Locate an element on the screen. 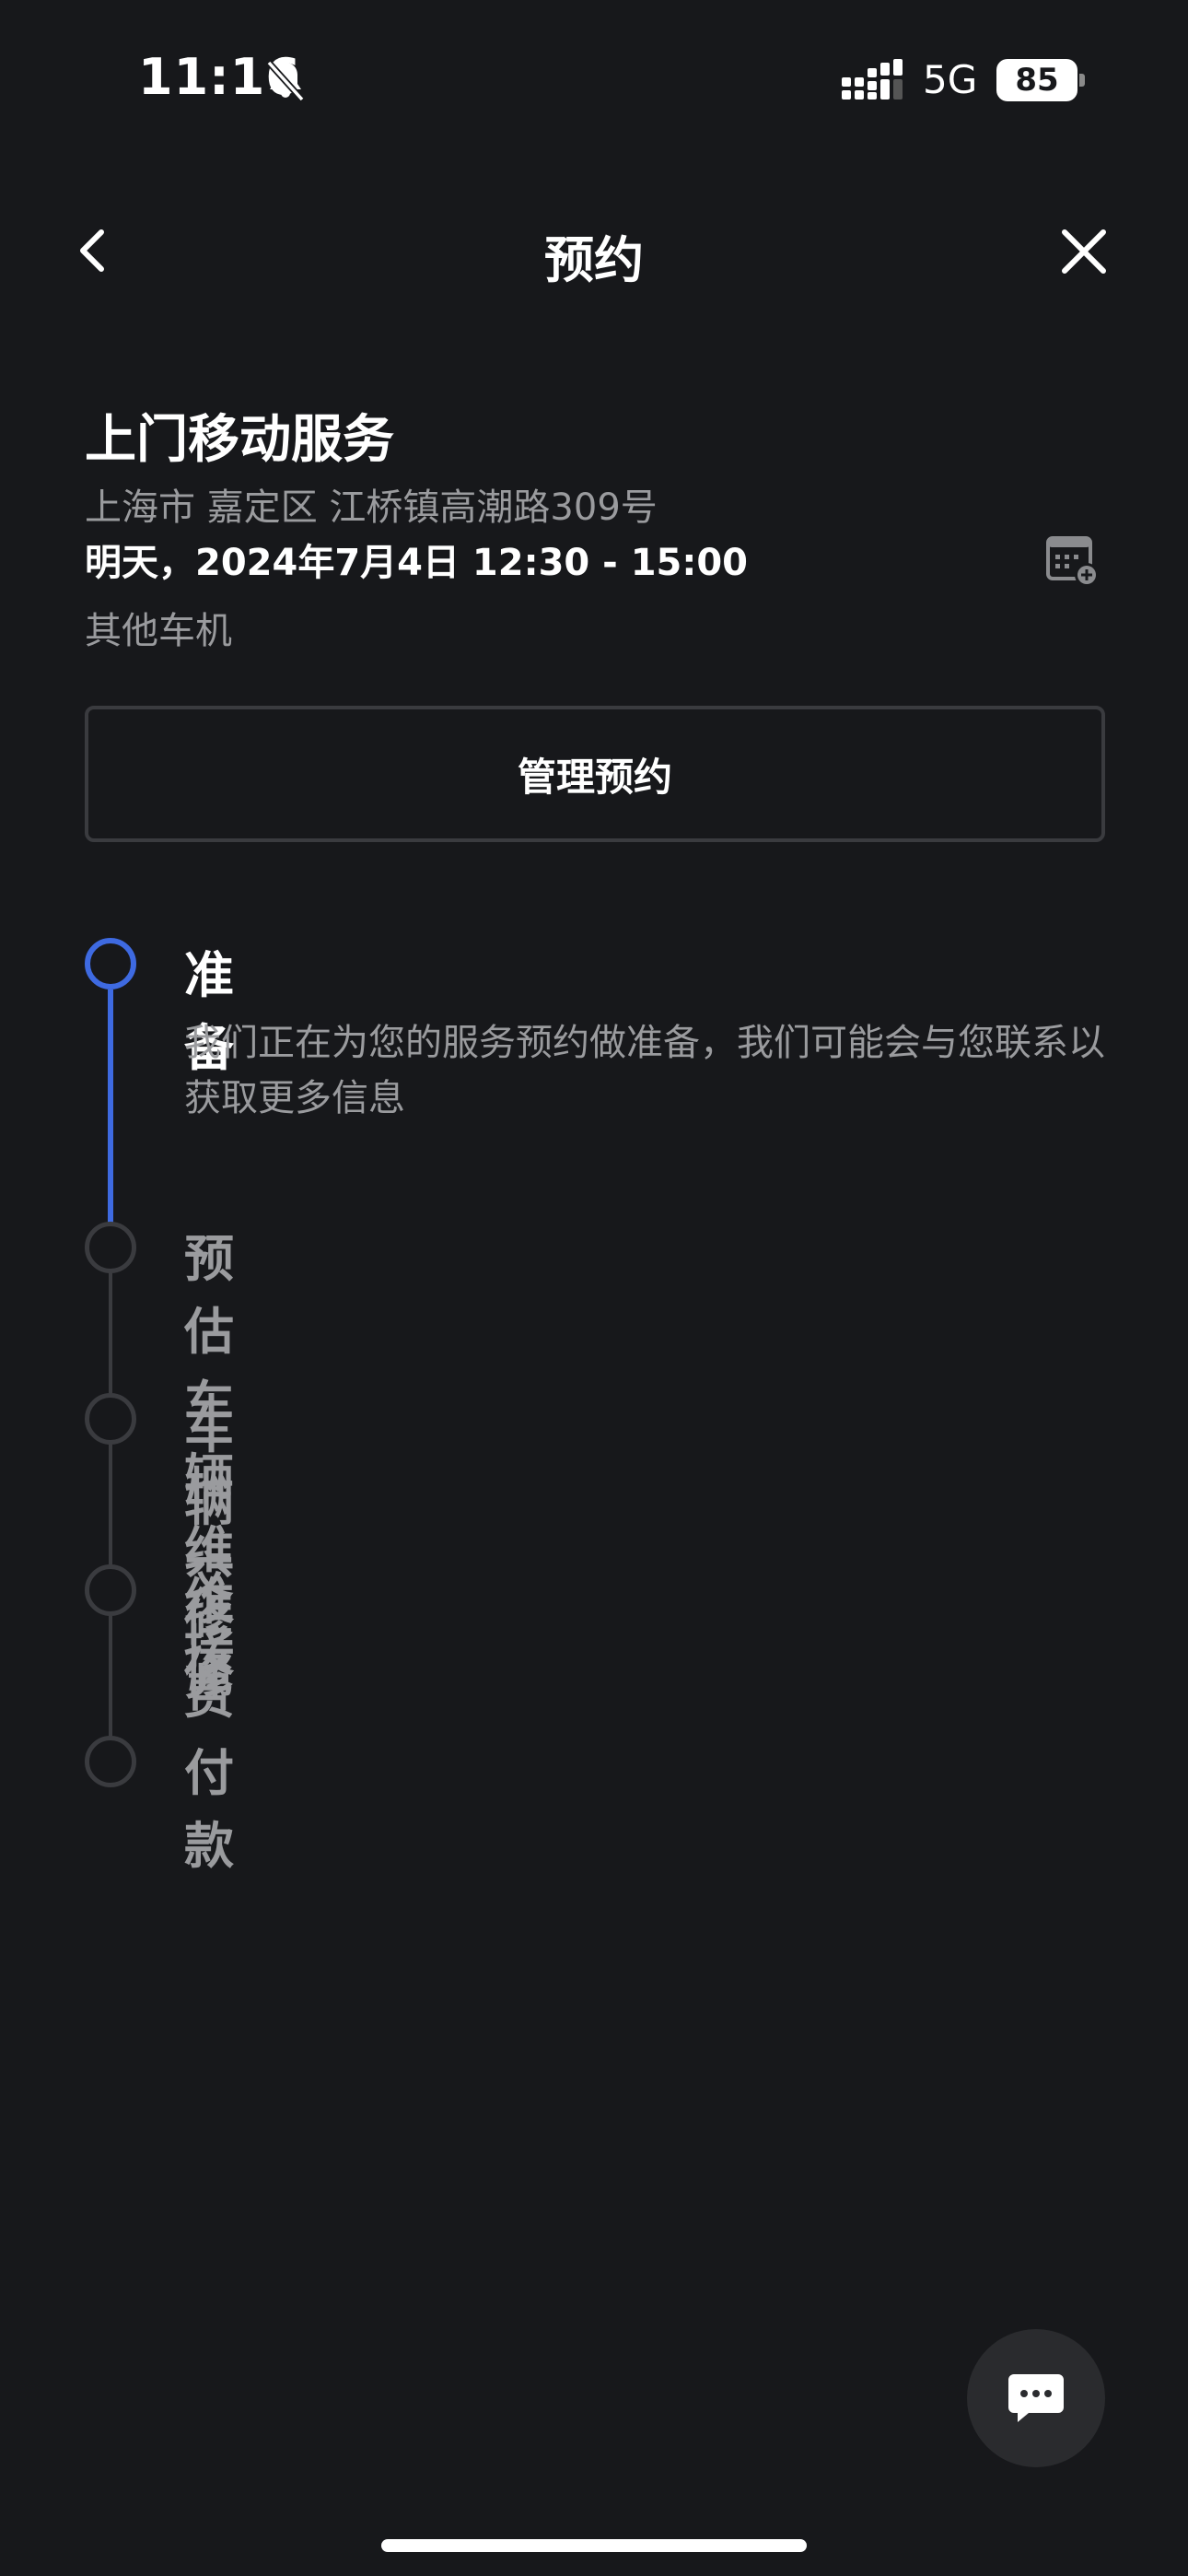 The height and width of the screenshot is (2576, 1188). step-title-repair: 维修 is located at coordinates (209, 1638).